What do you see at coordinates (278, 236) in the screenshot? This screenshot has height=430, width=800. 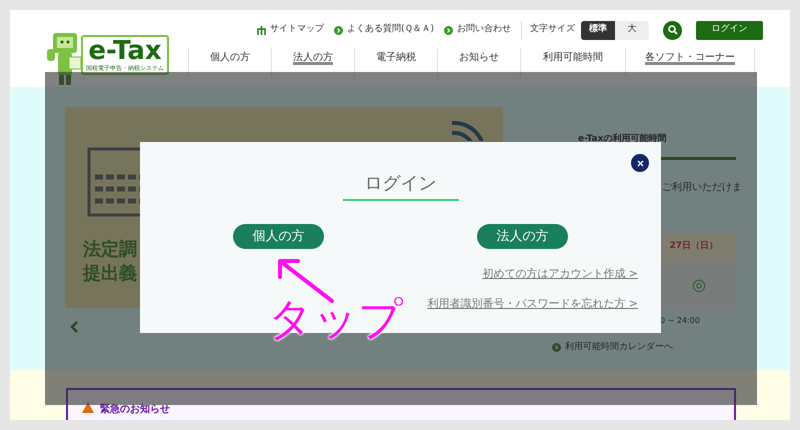 I see `user-type-button: 個人の方` at bounding box center [278, 236].